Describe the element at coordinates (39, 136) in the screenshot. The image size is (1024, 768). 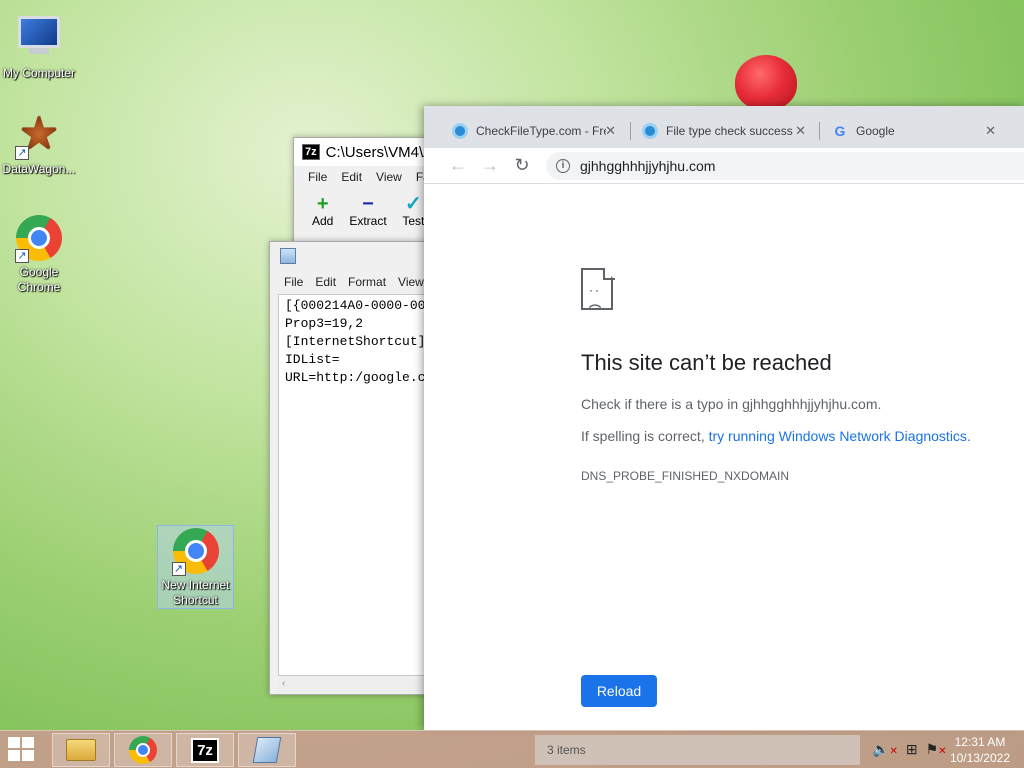
I see `datawagon-icon: ↗` at that location.